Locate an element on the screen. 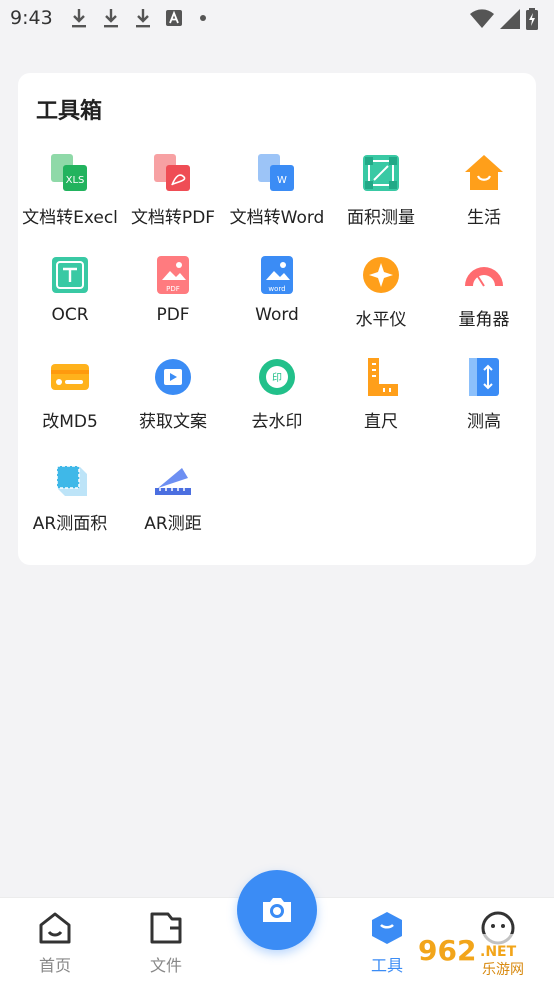 The height and width of the screenshot is (985, 554). svg-text: PDF is located at coordinates (173, 289).